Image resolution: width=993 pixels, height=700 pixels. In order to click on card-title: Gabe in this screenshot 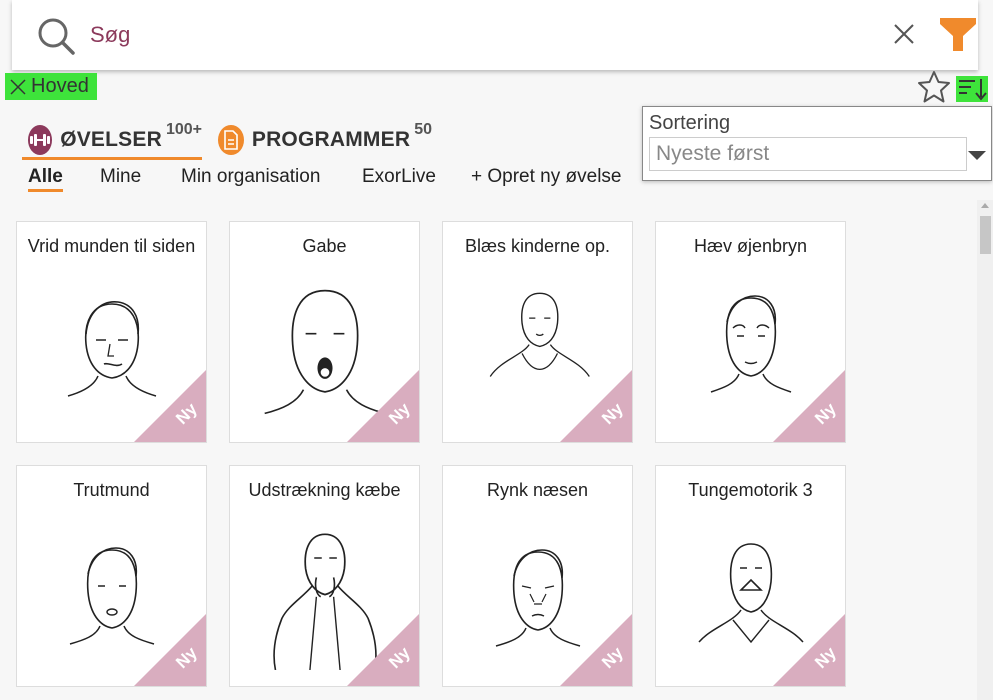, I will do `click(324, 246)`.